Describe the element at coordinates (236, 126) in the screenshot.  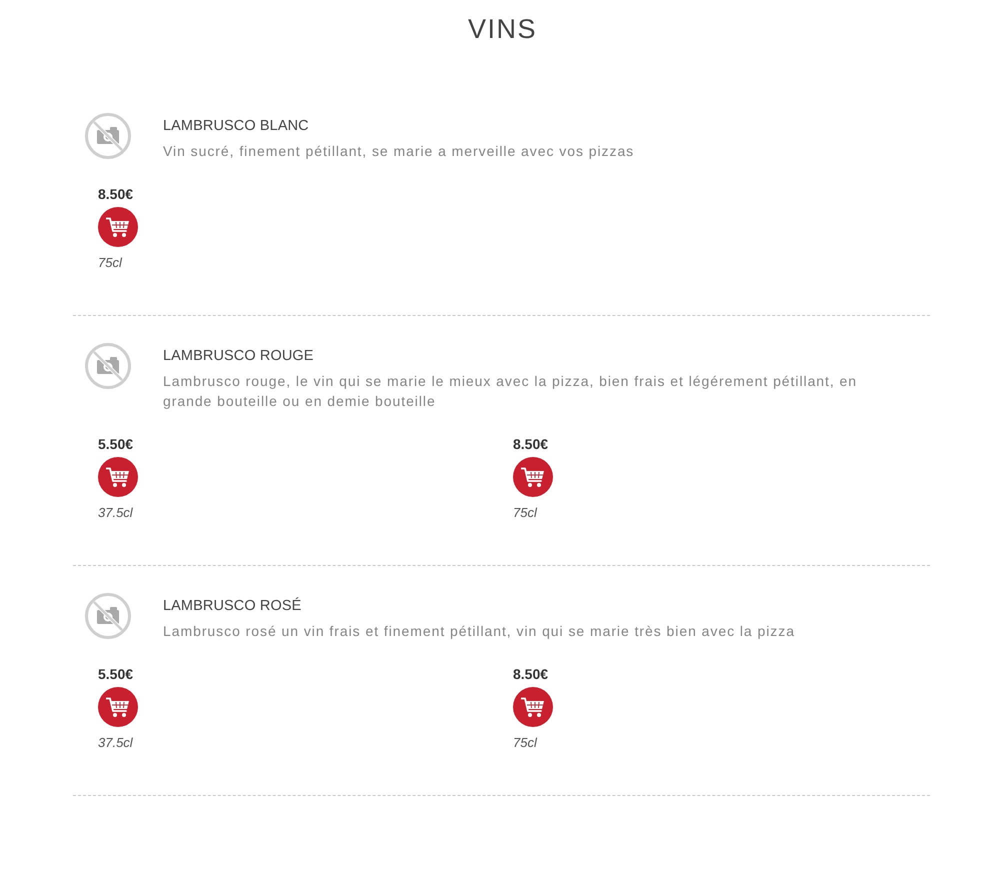
I see `wine-name: LAMBRUSCO BLANC` at that location.